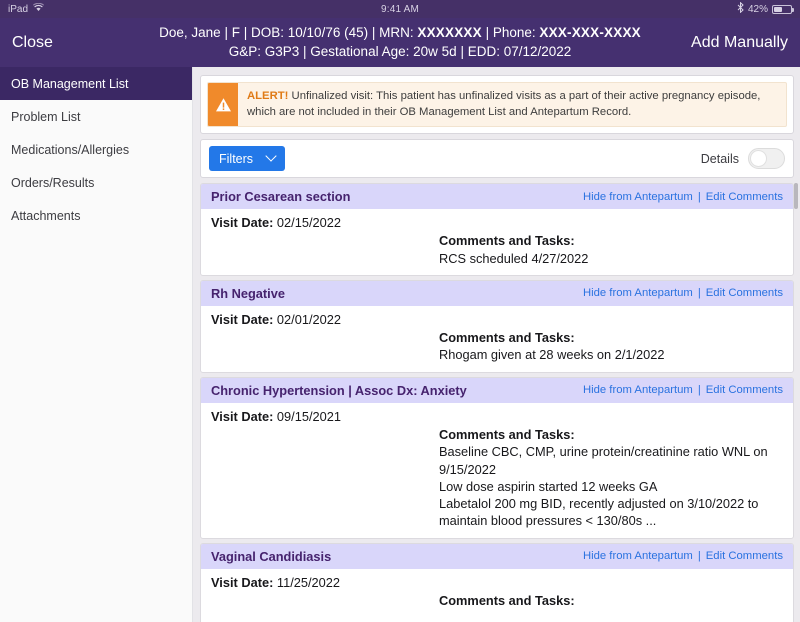 This screenshot has height=622, width=800. What do you see at coordinates (339, 390) in the screenshot?
I see `condition-title: Chronic Hypertension | Assoc Dx: Anxiety` at bounding box center [339, 390].